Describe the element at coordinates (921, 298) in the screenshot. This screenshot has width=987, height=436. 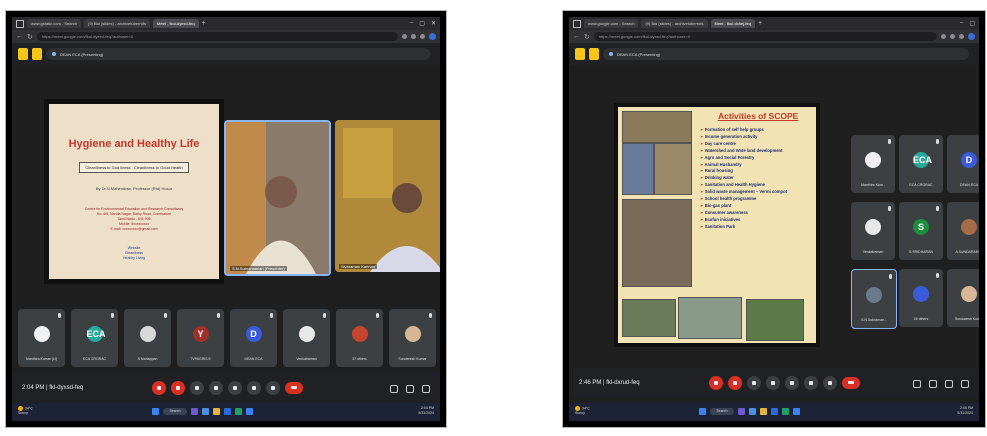
I see `participant-tile: 16 others` at that location.